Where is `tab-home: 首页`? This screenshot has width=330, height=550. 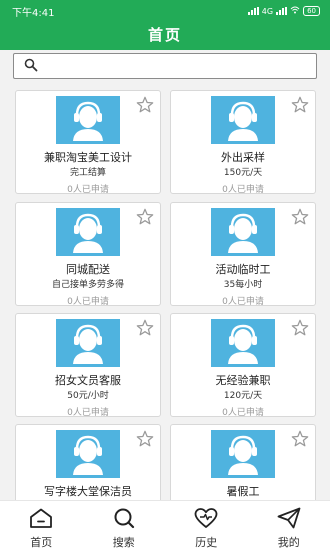
tab-home: 首页 is located at coordinates (41, 525).